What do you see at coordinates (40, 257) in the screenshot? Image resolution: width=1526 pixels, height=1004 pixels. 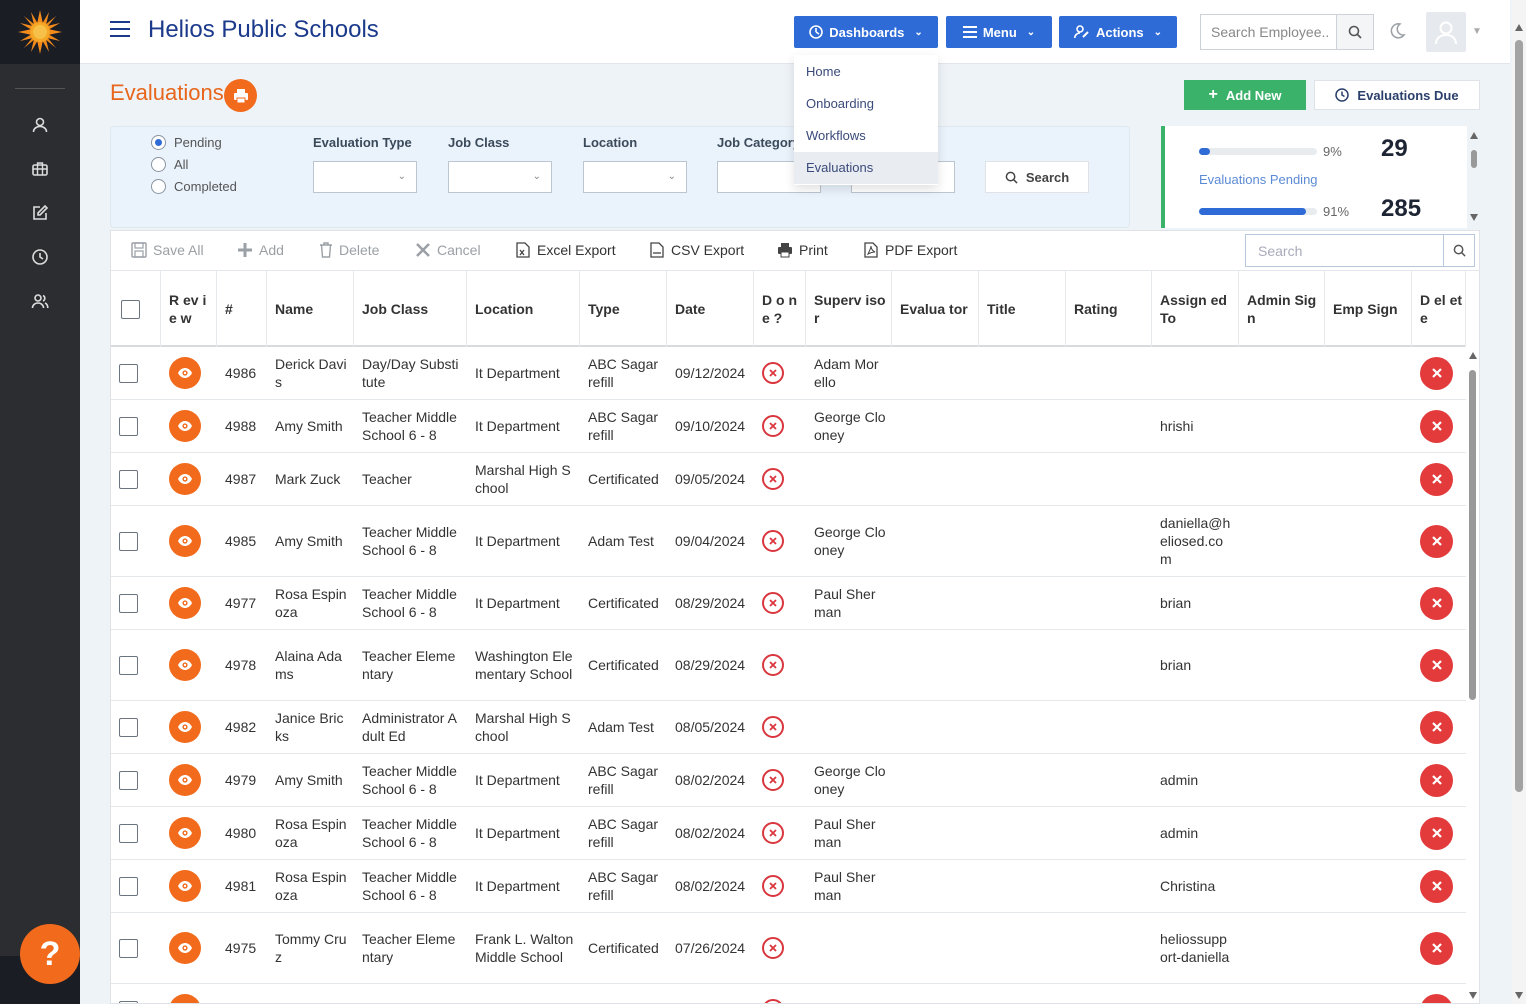 I see `rail-history` at bounding box center [40, 257].